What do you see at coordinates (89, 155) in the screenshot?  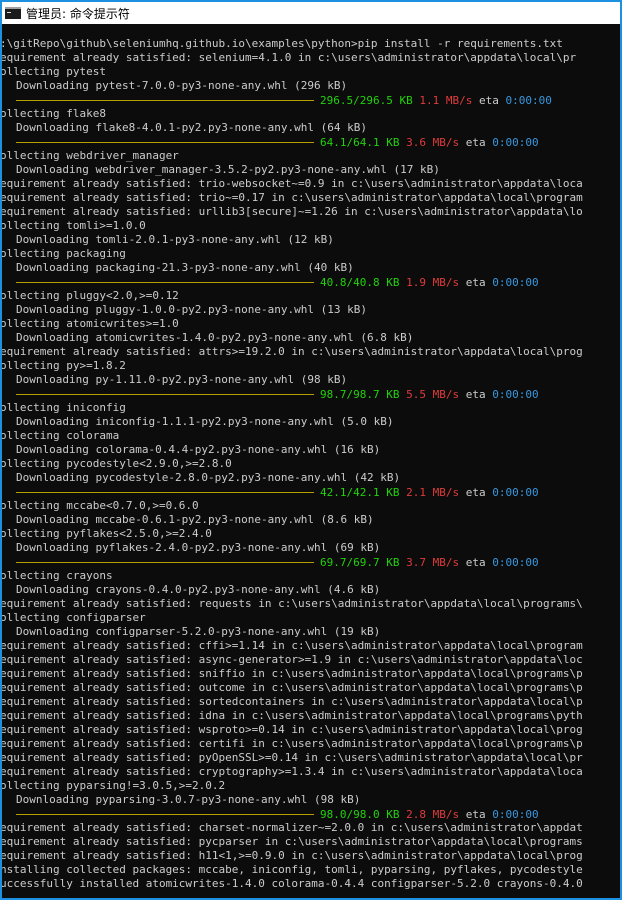 I see `console-line: ollecting webdriver_manager` at bounding box center [89, 155].